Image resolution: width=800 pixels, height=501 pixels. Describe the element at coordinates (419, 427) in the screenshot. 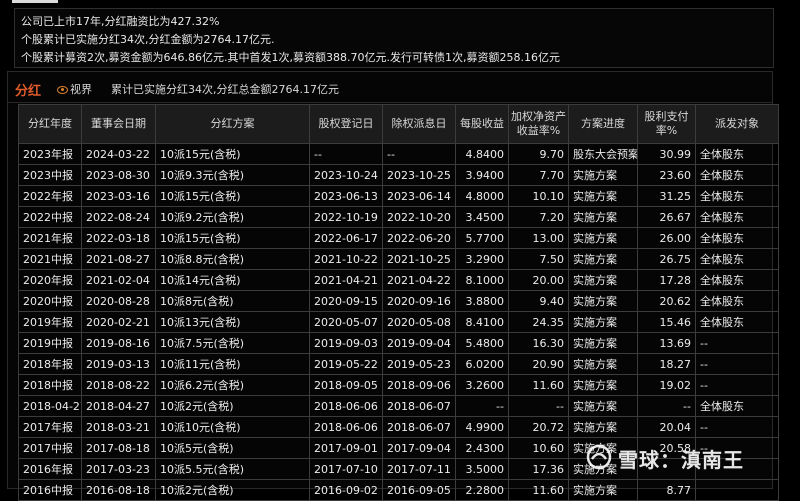

I see `cell-ex-date: 2018-06-07` at that location.